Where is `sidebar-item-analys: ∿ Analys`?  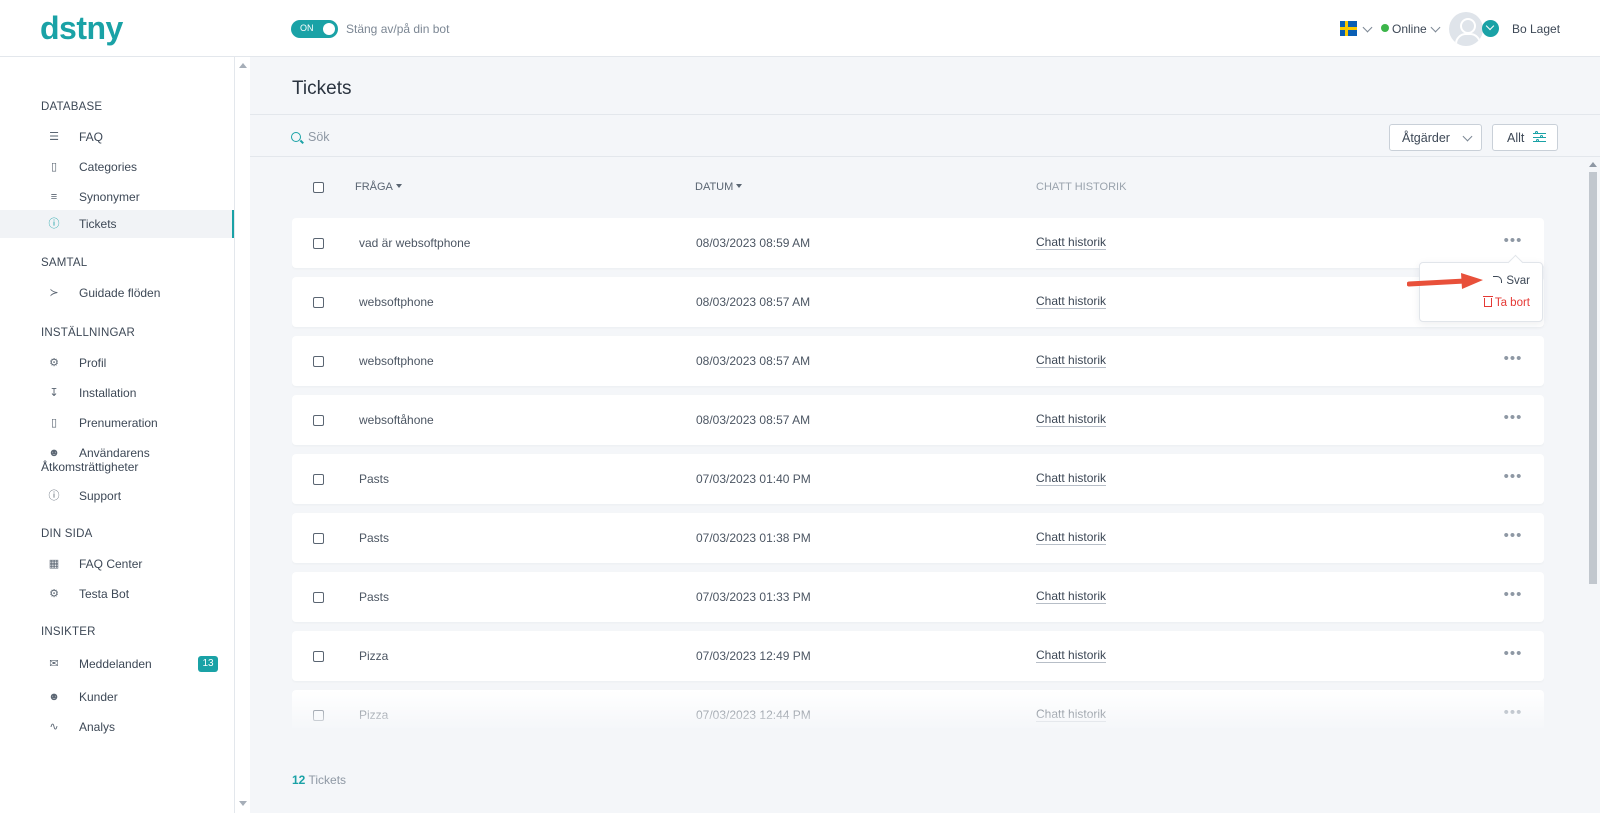 sidebar-item-analys: ∿ Analys is located at coordinates (117, 727).